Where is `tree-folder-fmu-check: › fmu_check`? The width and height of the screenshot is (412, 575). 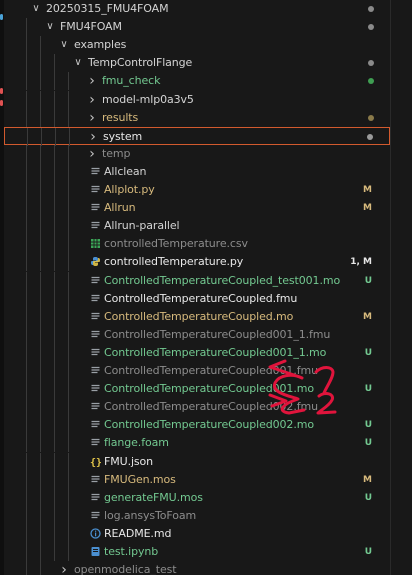
tree-folder-fmu-check: › fmu_check is located at coordinates (197, 81).